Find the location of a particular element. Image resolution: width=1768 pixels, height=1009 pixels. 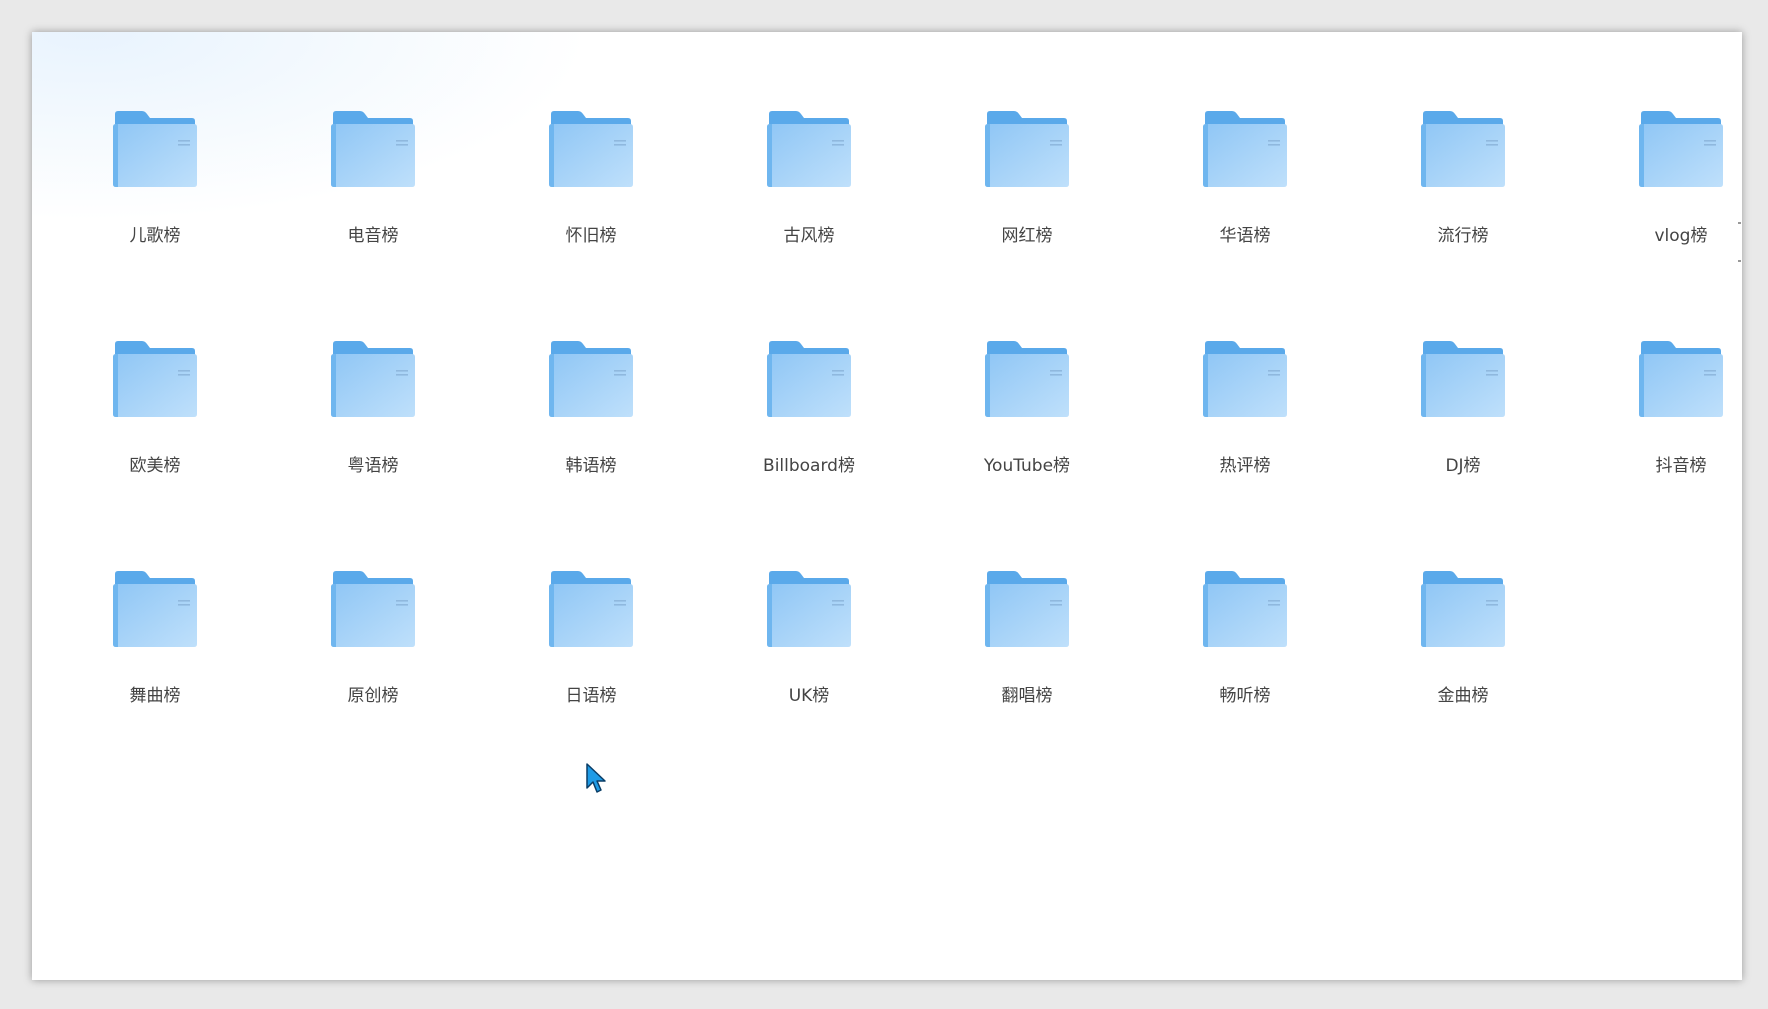

folder-item-18: 原创榜 is located at coordinates (373, 614).